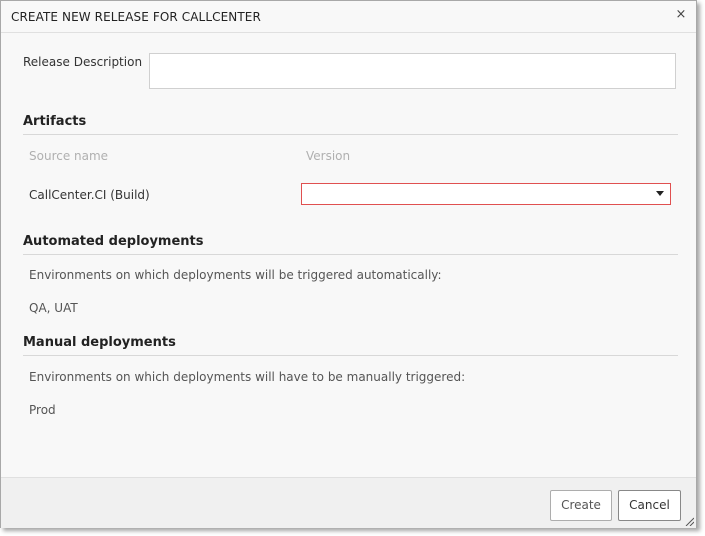 This screenshot has height=536, width=705. Describe the element at coordinates (649, 505) in the screenshot. I see `cancel-button: Cancel` at that location.